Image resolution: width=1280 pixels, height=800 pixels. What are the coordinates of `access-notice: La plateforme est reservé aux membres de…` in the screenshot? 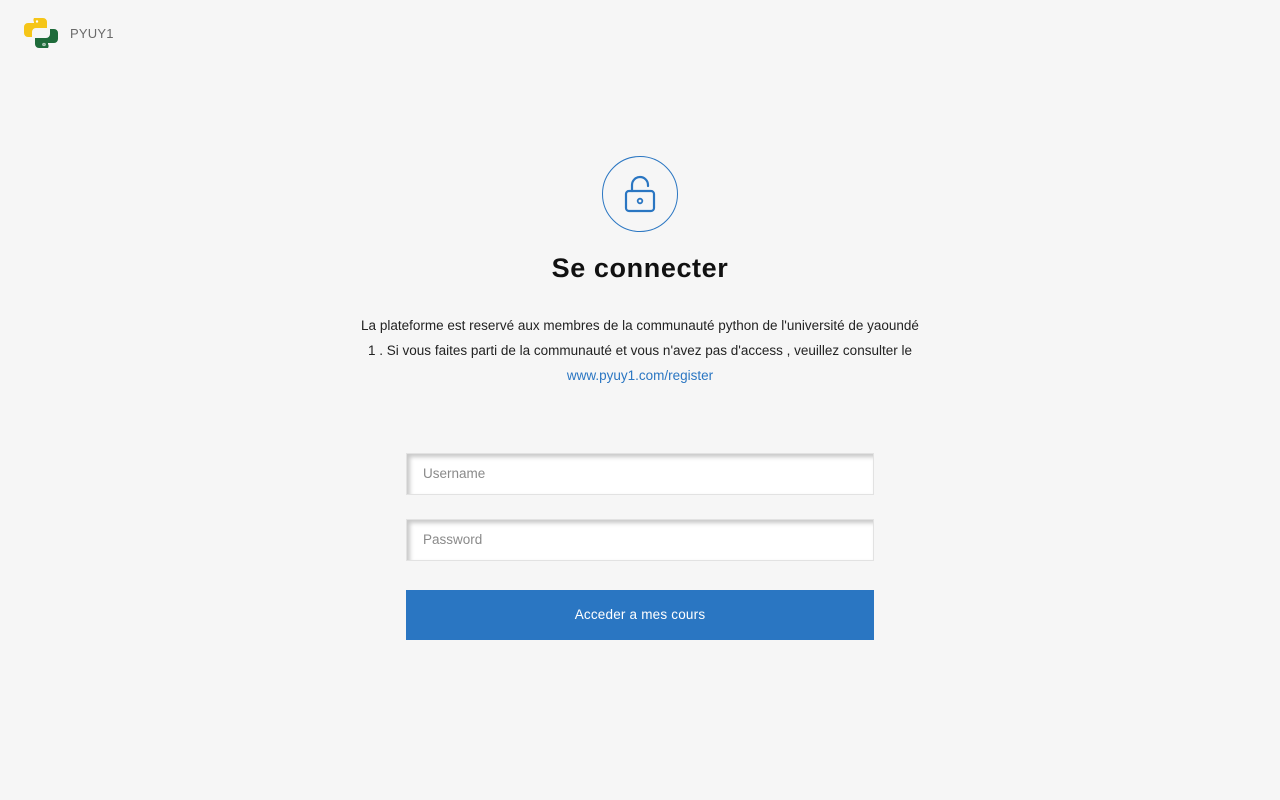 It's located at (640, 350).